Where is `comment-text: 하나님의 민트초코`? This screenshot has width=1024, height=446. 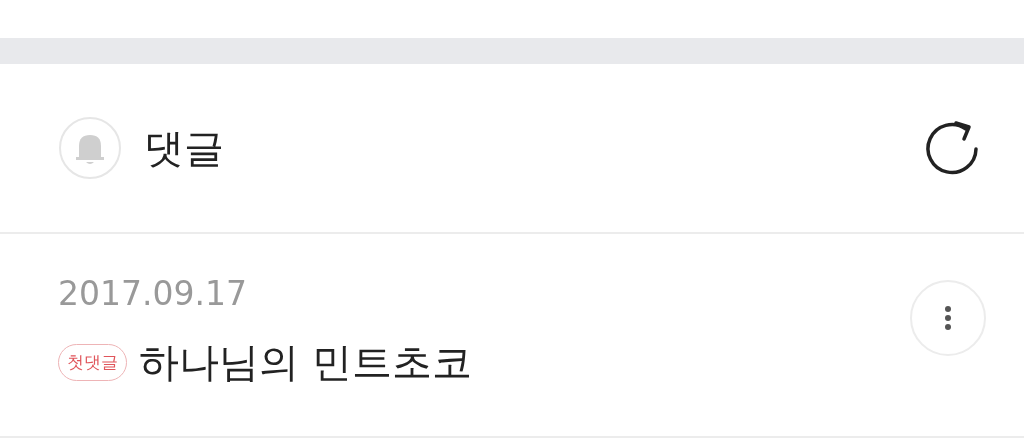 comment-text: 하나님의 민트초코 is located at coordinates (305, 362).